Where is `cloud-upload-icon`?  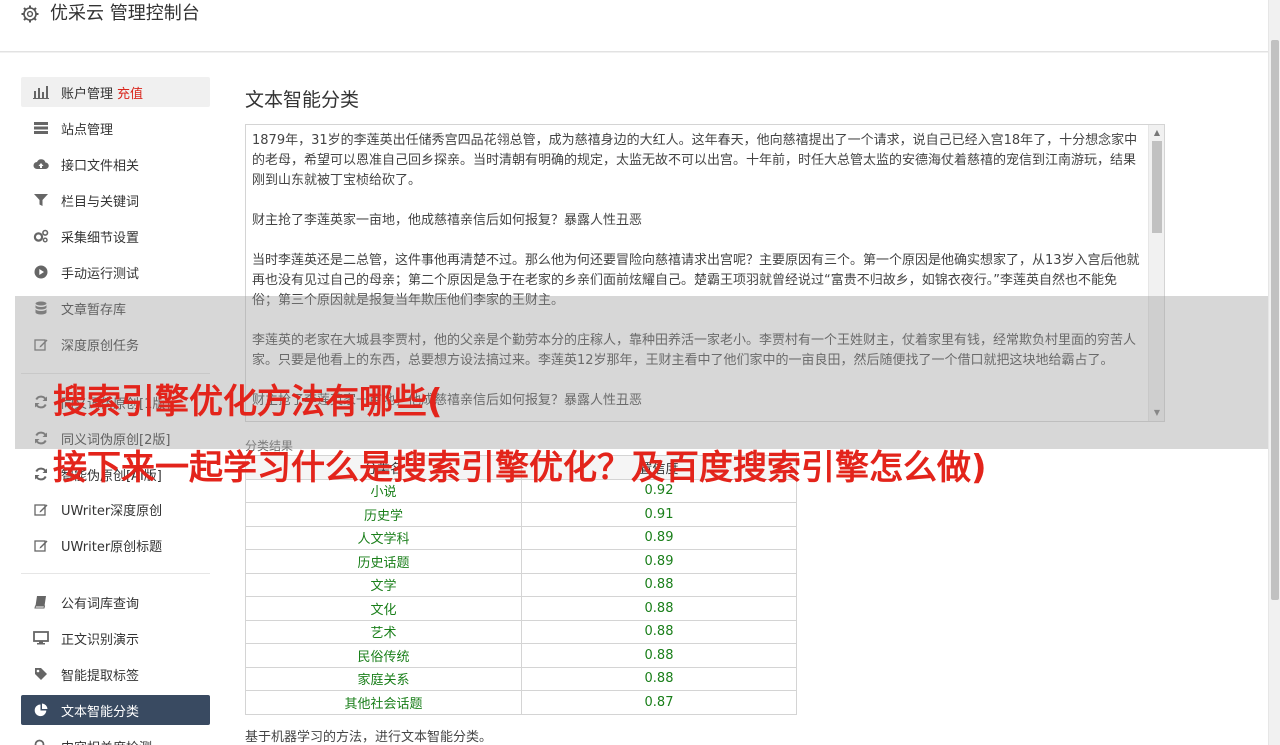
cloud-upload-icon is located at coordinates (41, 164).